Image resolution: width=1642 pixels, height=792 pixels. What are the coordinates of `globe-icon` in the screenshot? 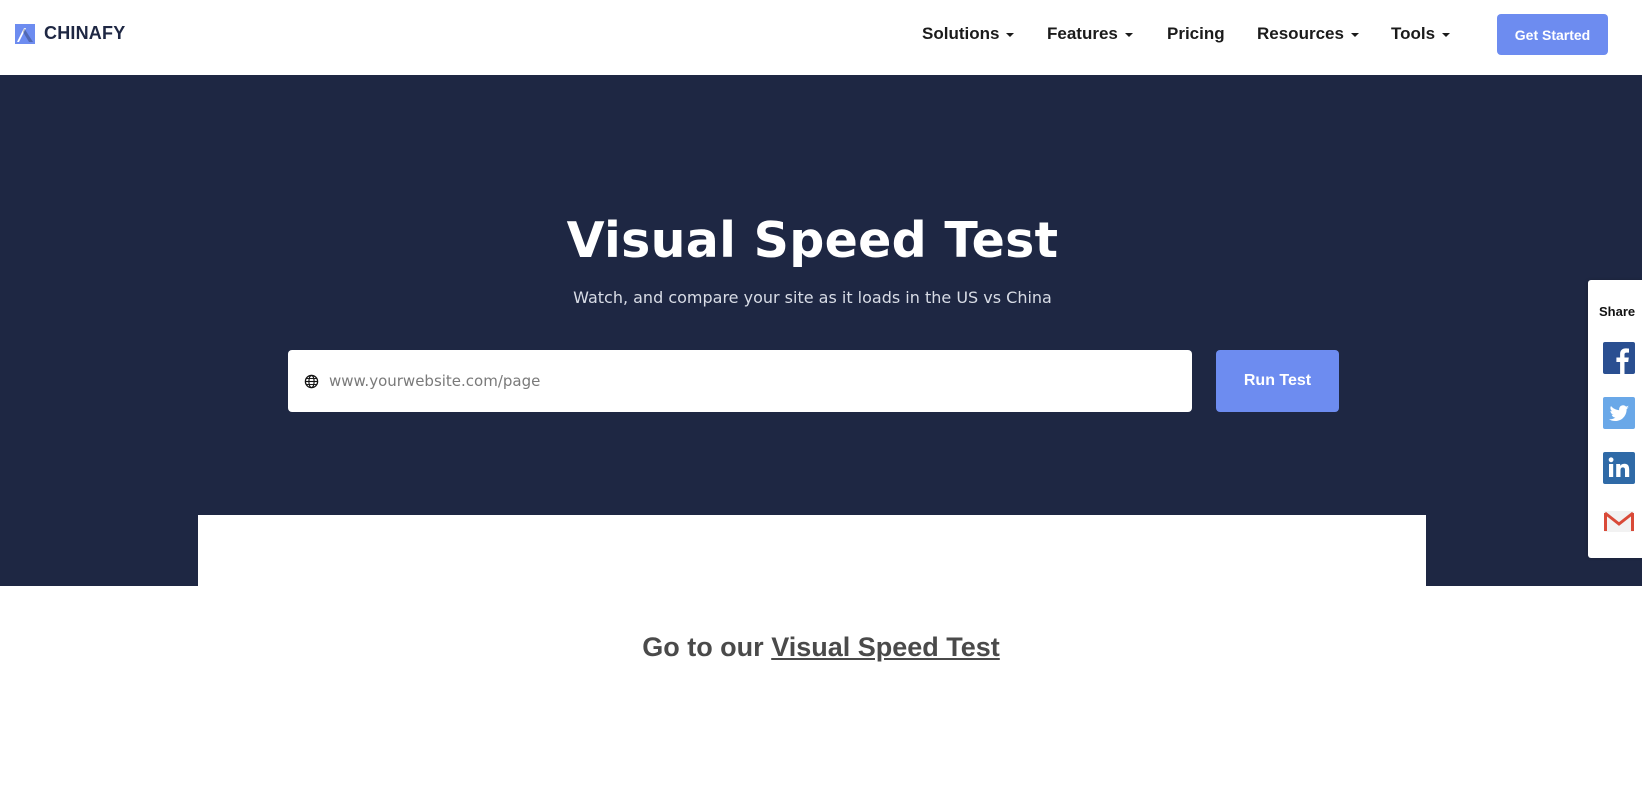 It's located at (311, 381).